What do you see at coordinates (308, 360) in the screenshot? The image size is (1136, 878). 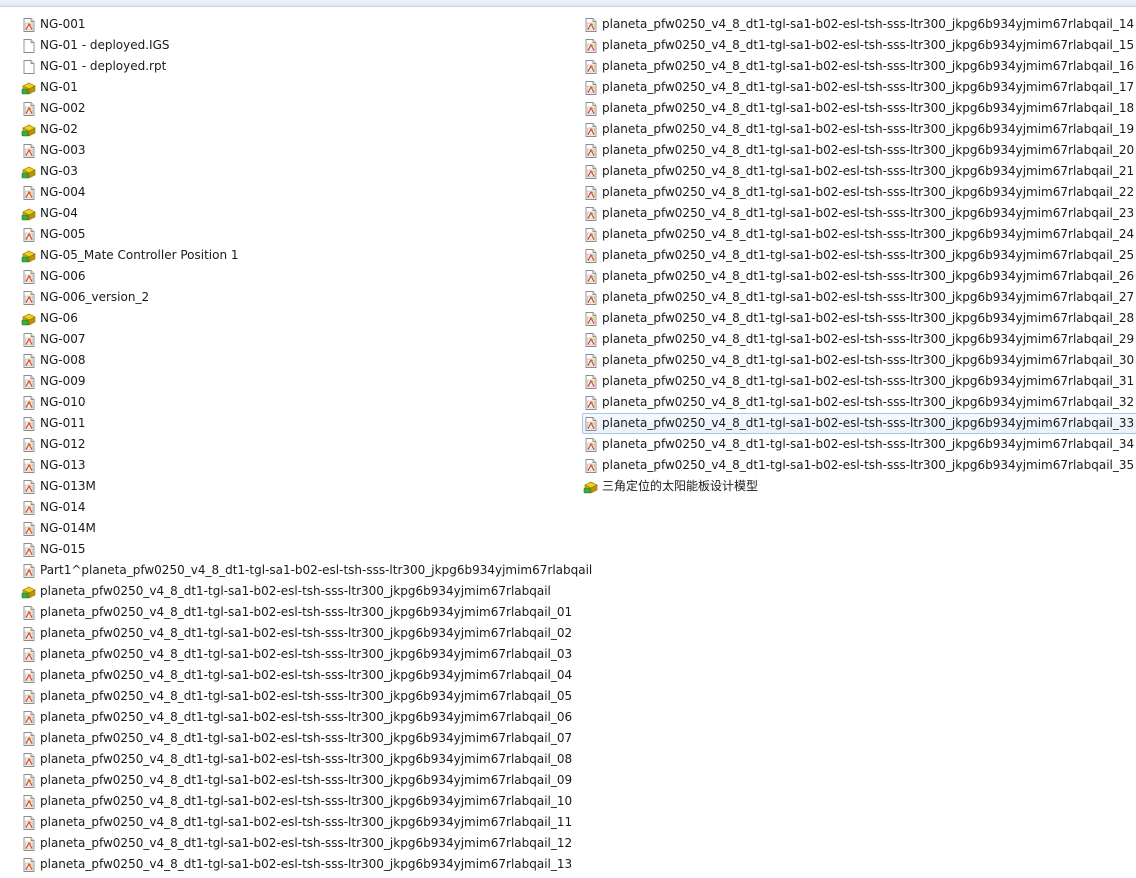 I see `file-item: NG-008` at bounding box center [308, 360].